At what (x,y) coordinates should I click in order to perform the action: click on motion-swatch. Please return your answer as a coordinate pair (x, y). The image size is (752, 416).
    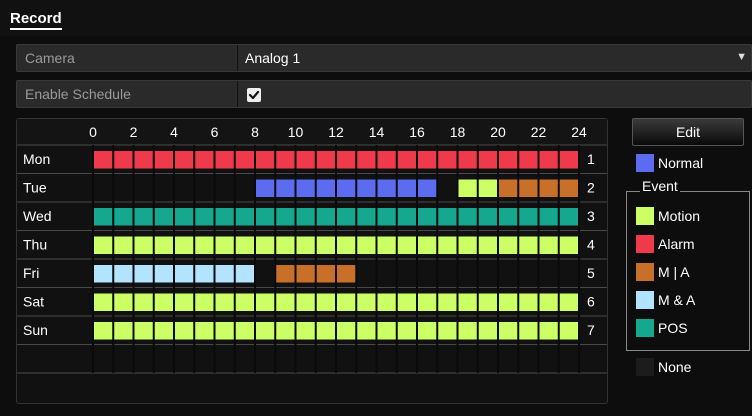
    Looking at the image, I should click on (645, 216).